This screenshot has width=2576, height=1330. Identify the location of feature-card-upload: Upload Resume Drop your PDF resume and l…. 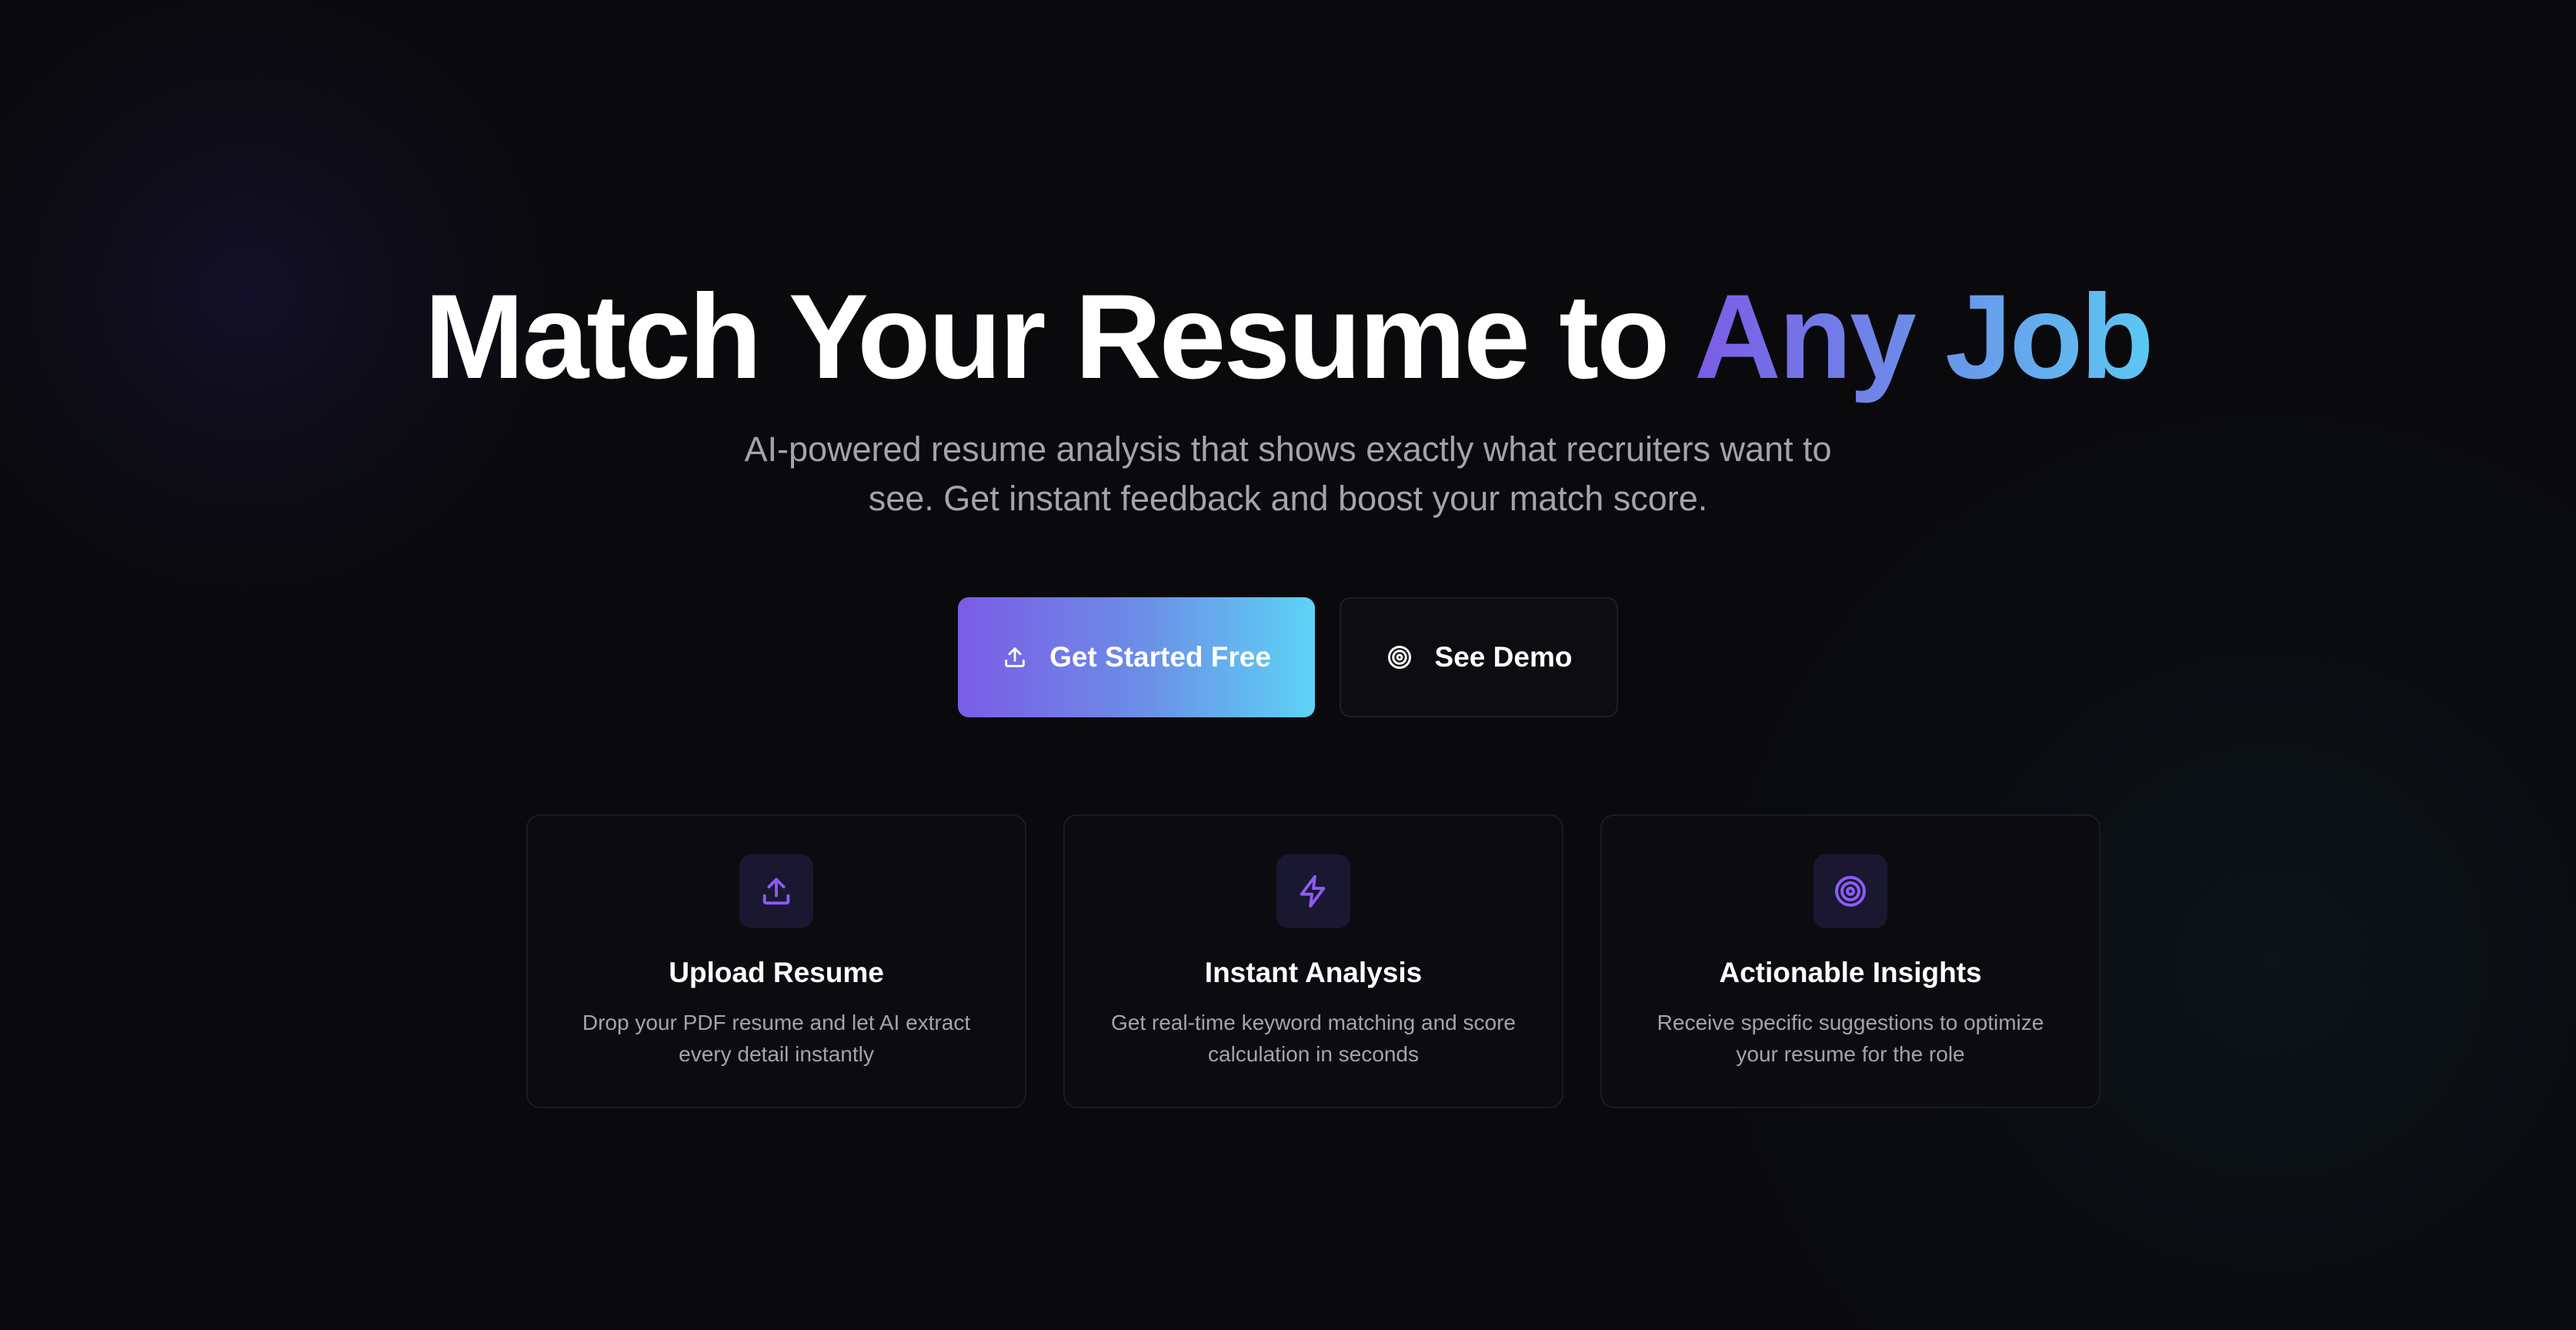
(776, 961).